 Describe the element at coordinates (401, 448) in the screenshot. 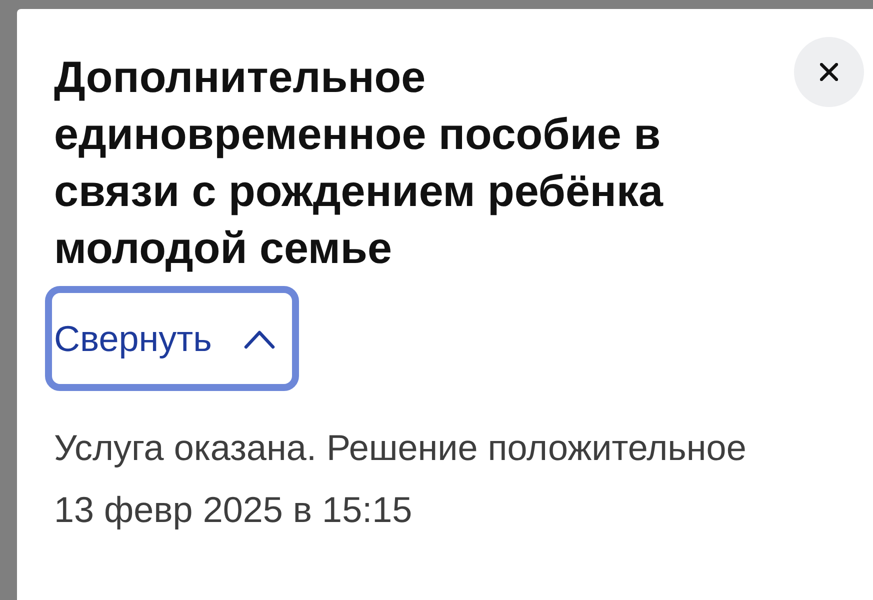

I see `status-text: Услуга оказана. Решение положительное` at that location.